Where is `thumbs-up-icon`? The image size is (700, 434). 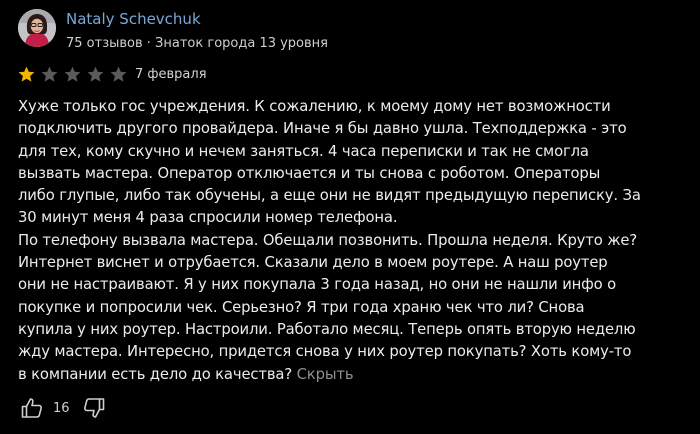
thumbs-up-icon is located at coordinates (32, 408).